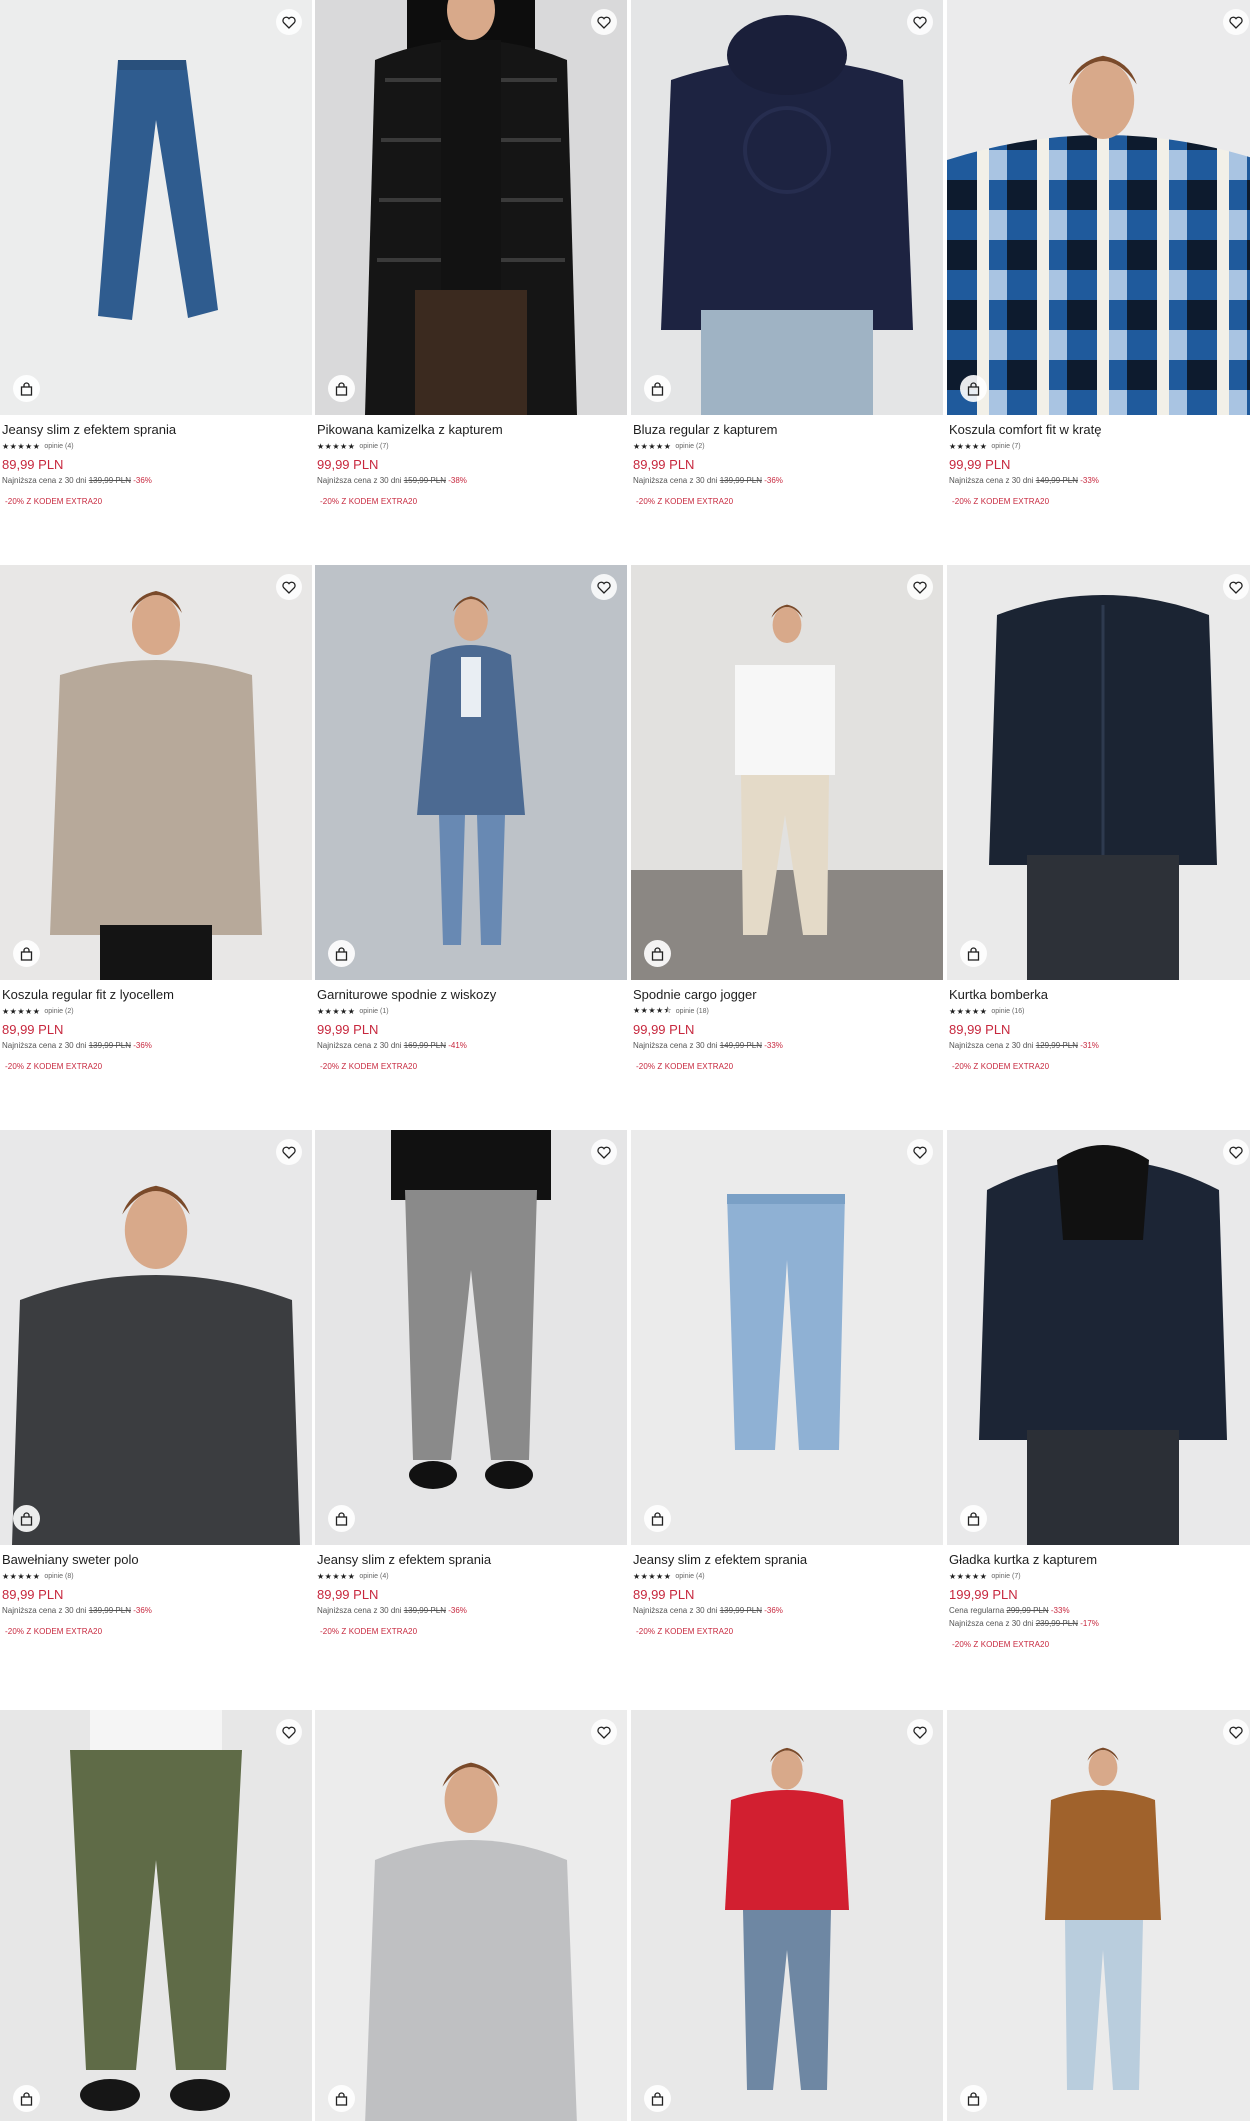  Describe the element at coordinates (788, 995) in the screenshot. I see `product-name: Spodnie cargo jogger` at that location.